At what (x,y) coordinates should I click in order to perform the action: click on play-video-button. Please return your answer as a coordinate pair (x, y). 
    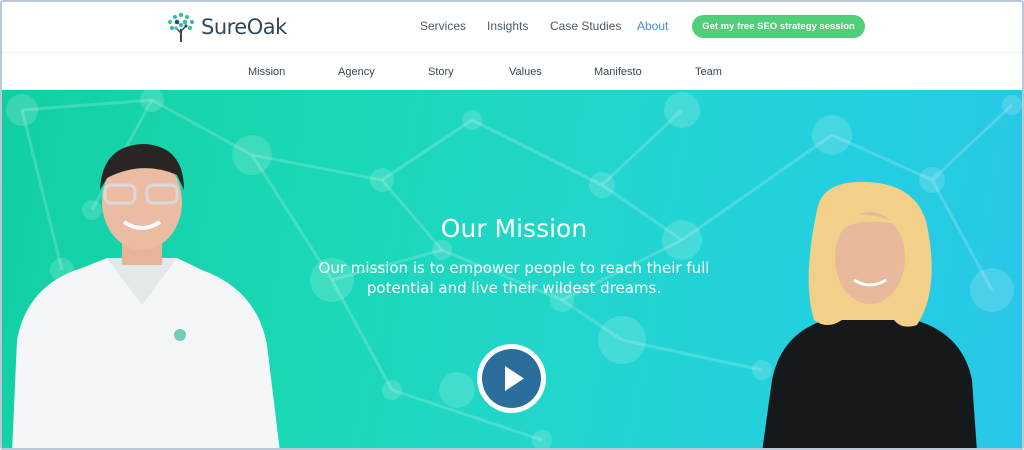
    Looking at the image, I should click on (511, 378).